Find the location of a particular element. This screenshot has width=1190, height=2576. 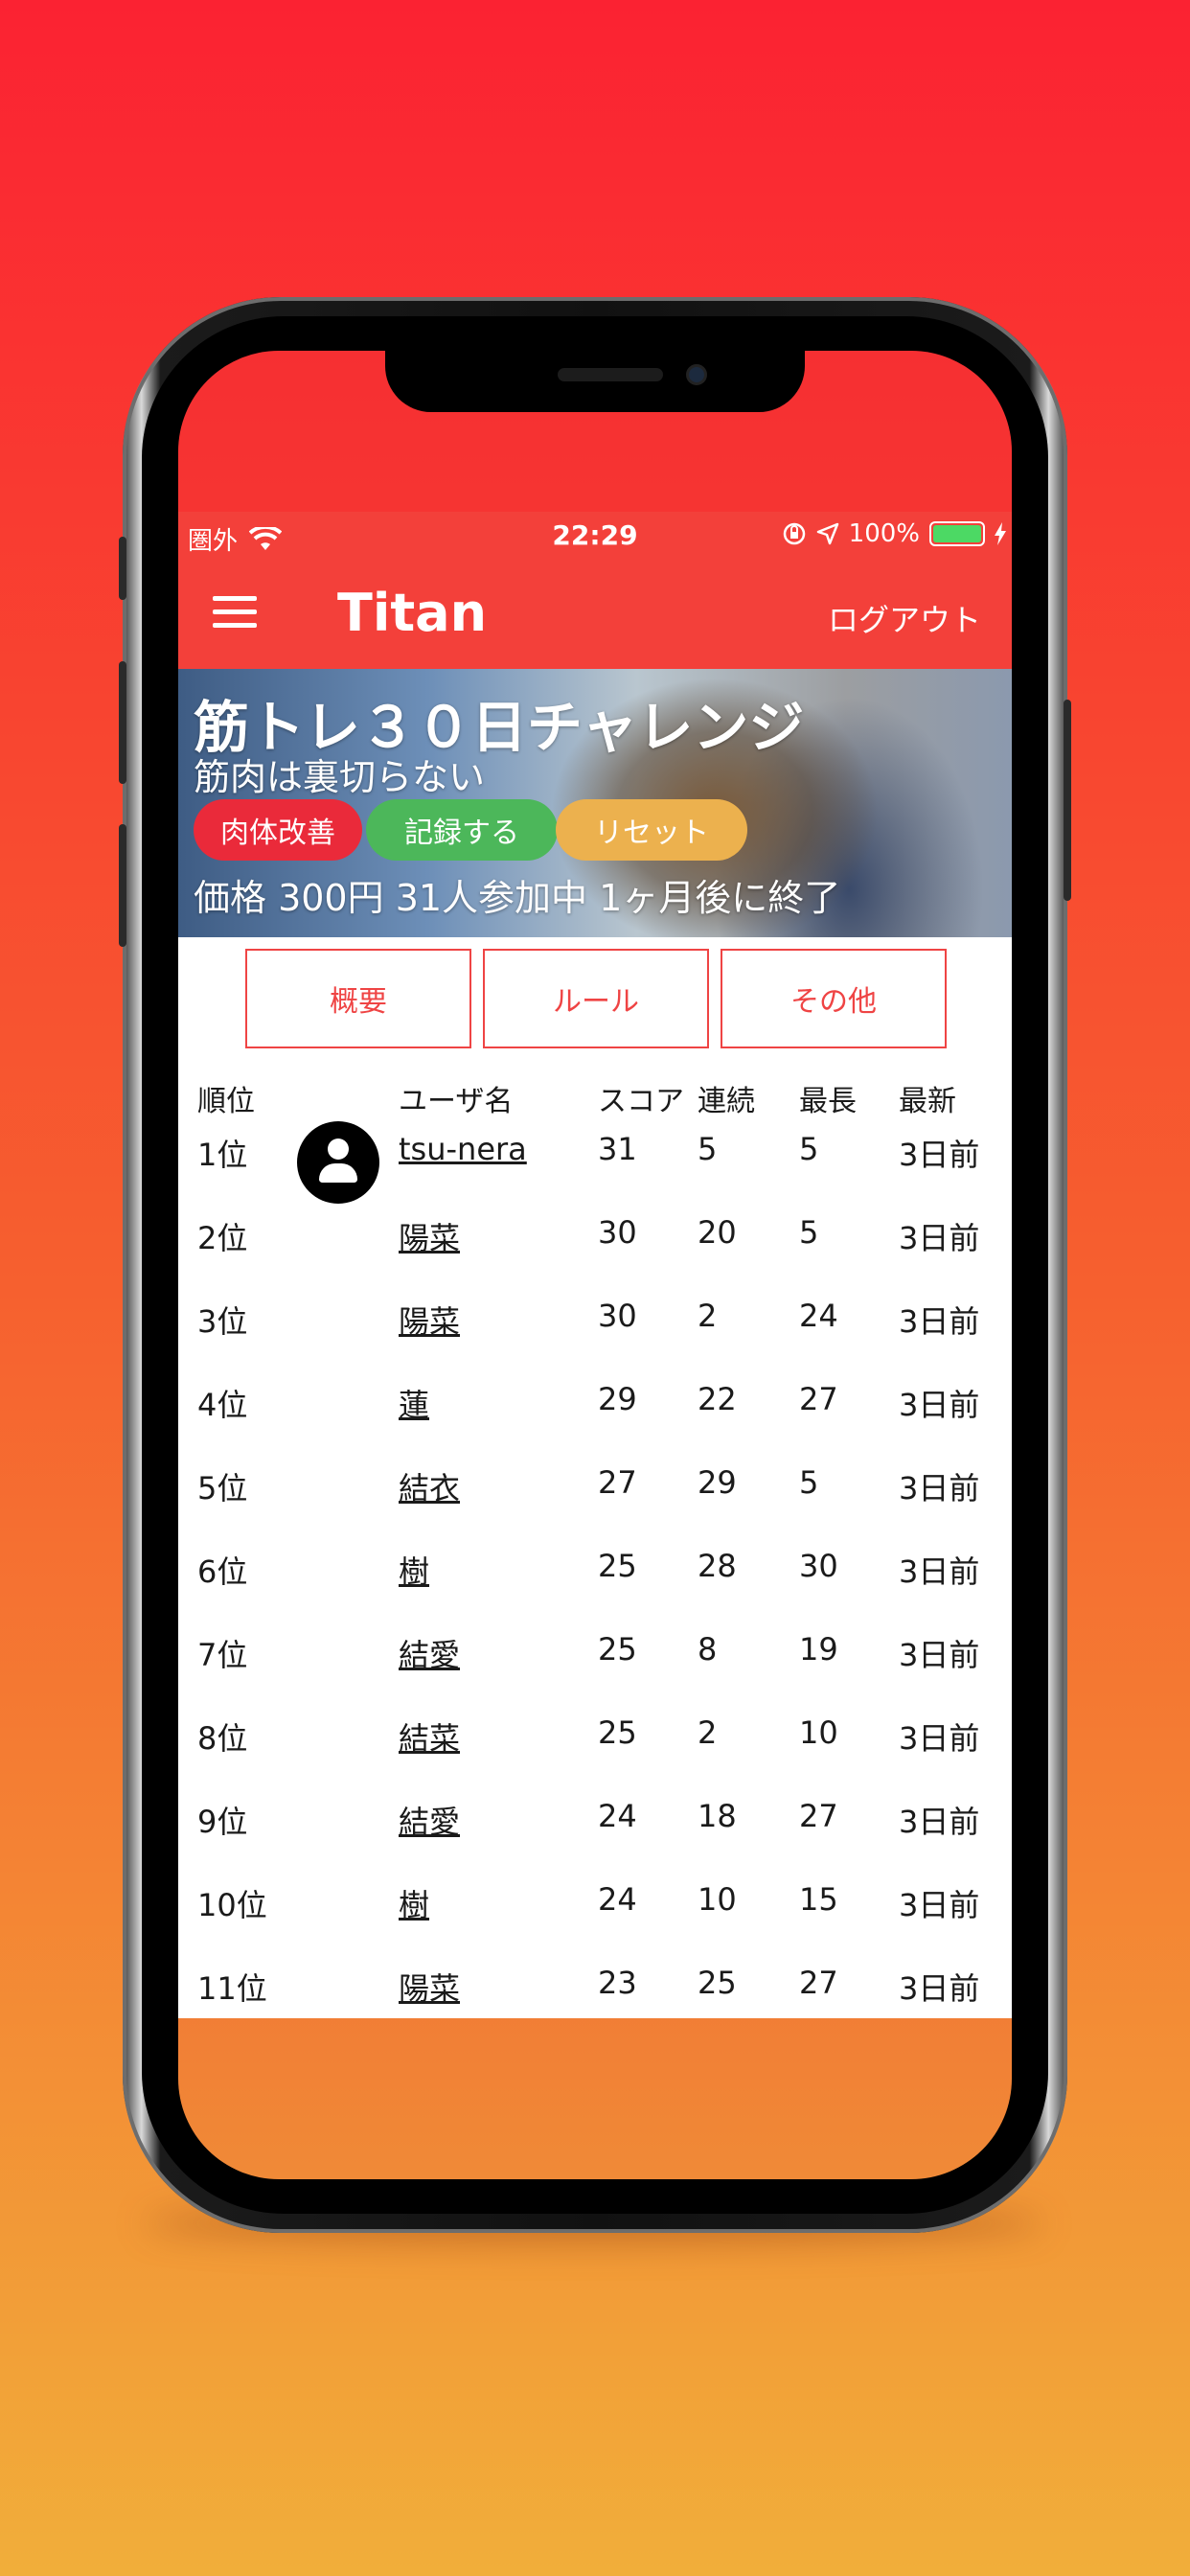

battery-icon is located at coordinates (957, 533).